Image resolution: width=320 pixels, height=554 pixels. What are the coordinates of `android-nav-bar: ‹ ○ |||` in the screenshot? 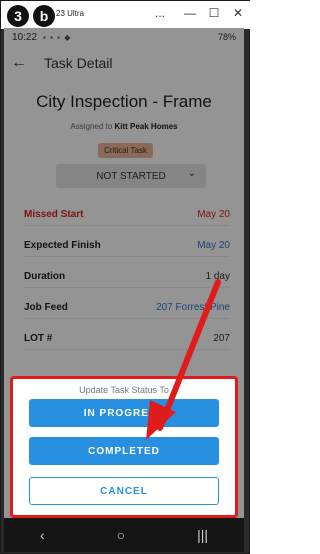 It's located at (124, 535).